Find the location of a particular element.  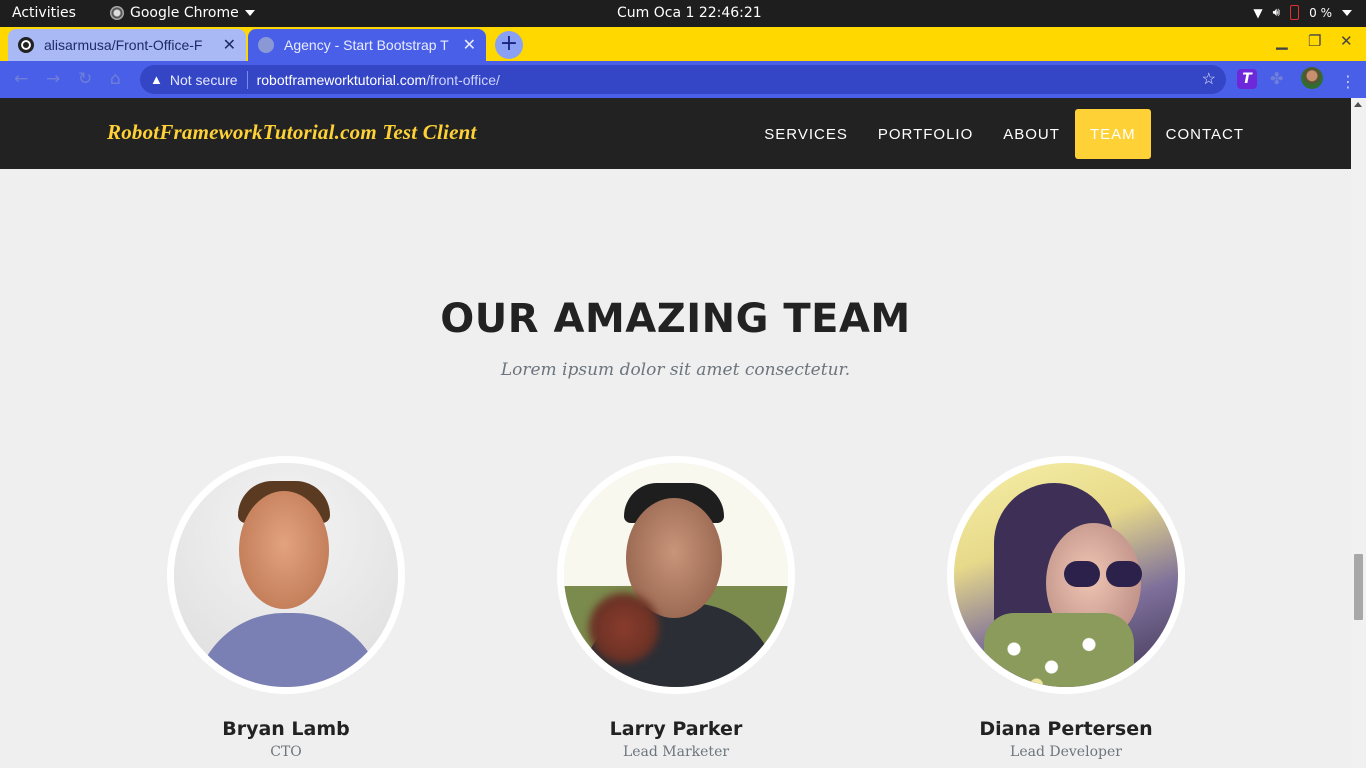

nav-services: SERVICES is located at coordinates (806, 134).